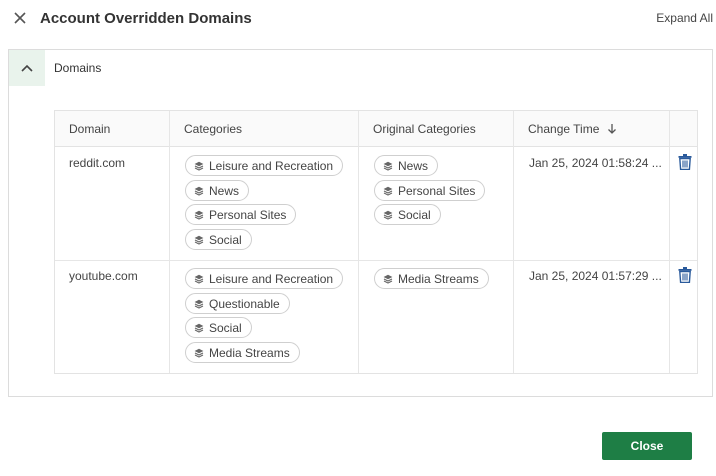 The image size is (716, 476). What do you see at coordinates (564, 129) in the screenshot?
I see `change-time-label: Change Time` at bounding box center [564, 129].